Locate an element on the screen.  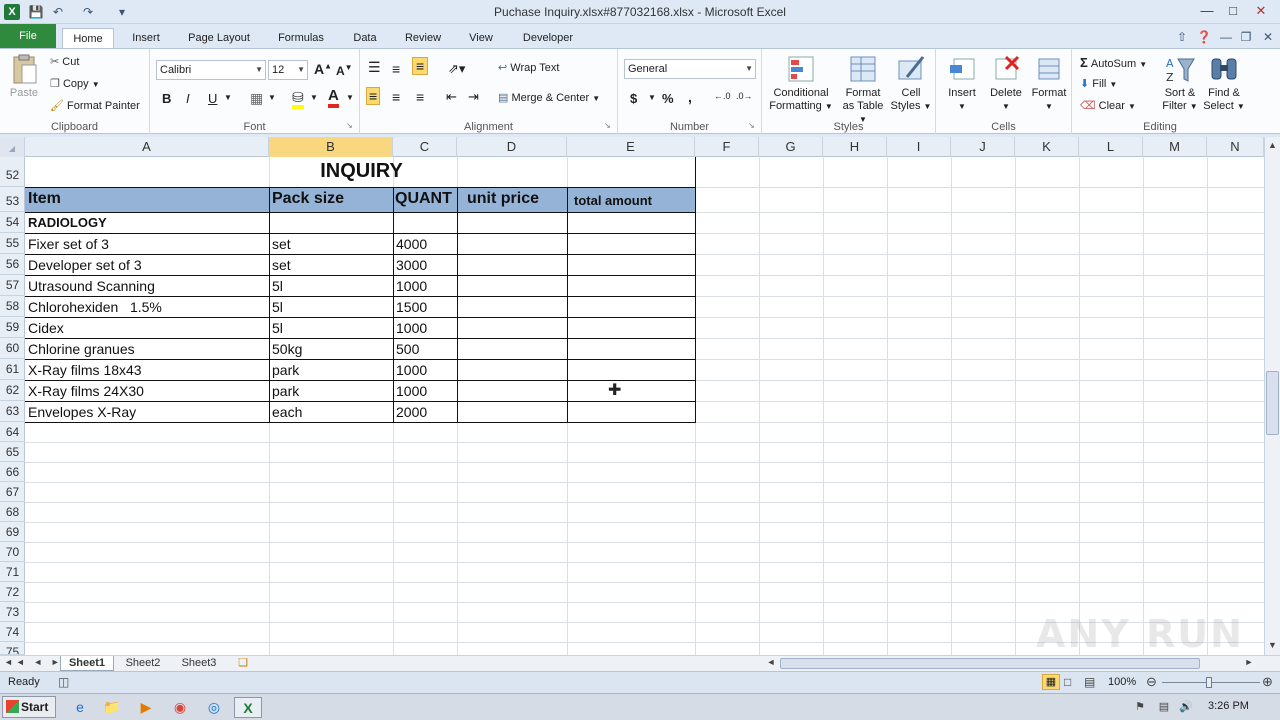
row-header: 62 is located at coordinates (12, 390).